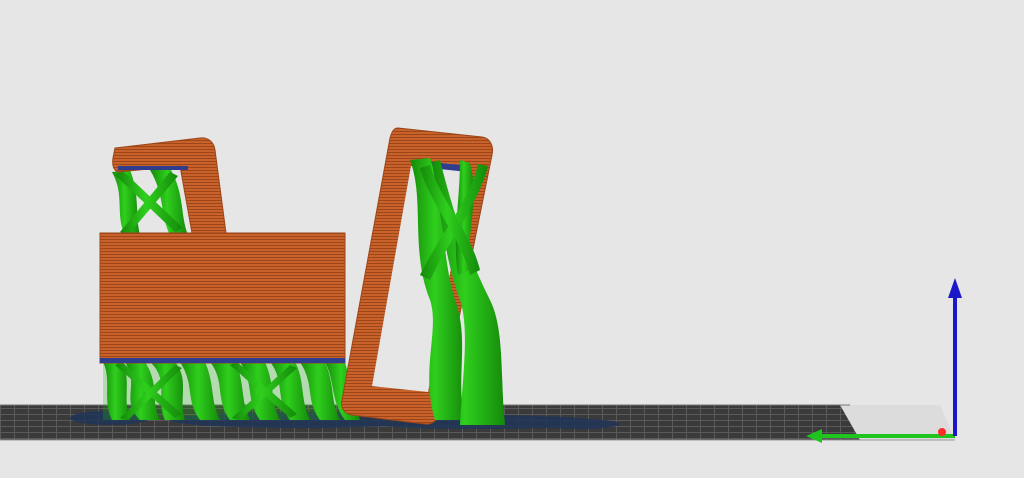 This screenshot has width=1024, height=478. I want to click on support-base, so click(231, 391).